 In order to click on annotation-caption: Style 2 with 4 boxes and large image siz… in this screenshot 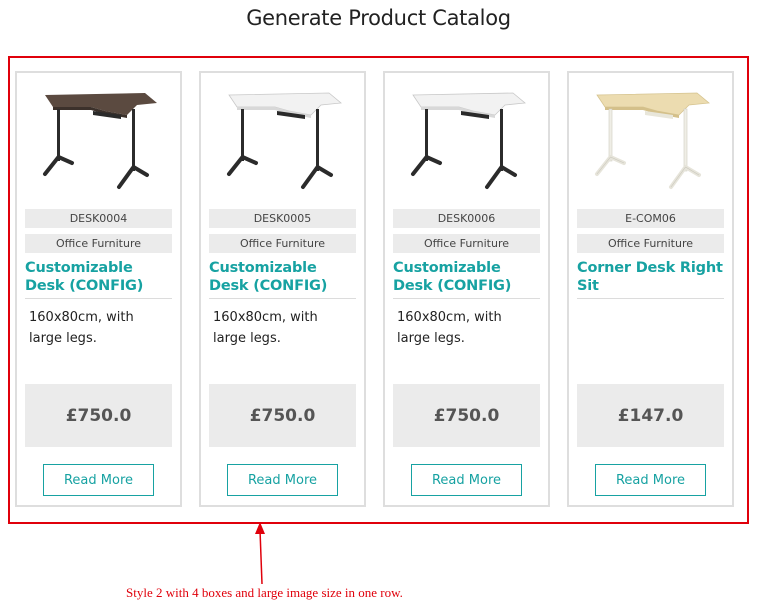, I will do `click(264, 592)`.